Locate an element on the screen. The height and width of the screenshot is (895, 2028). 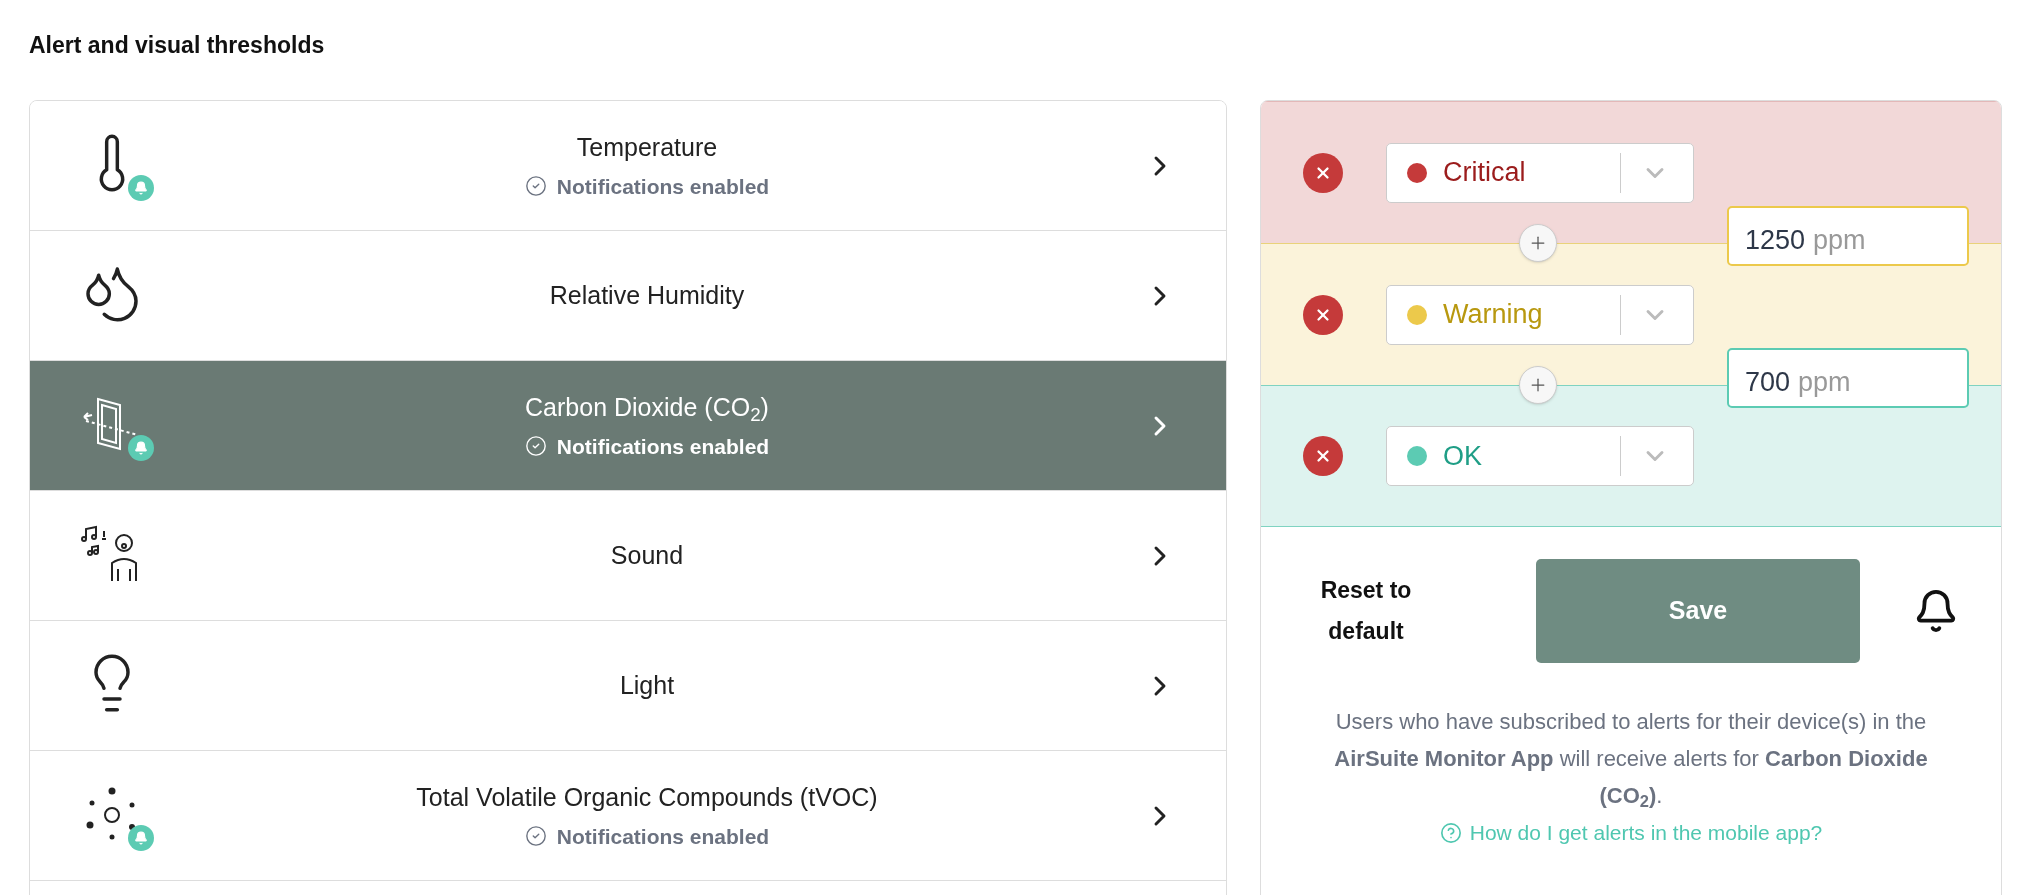
threshold-input: 1250 ppm is located at coordinates (1848, 236).